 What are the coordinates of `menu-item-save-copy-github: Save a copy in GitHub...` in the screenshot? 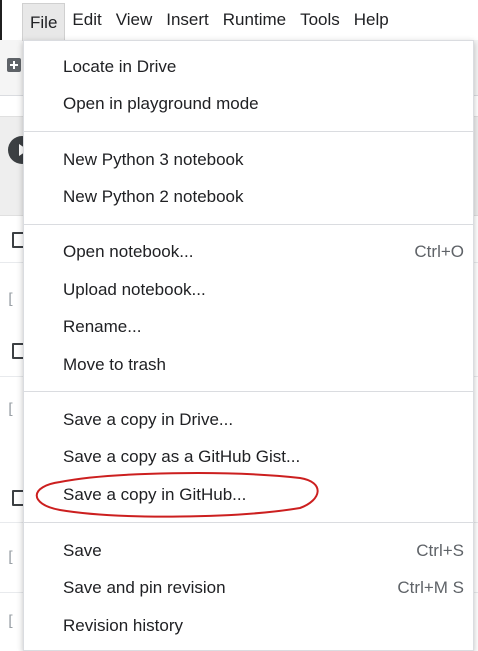 It's located at (248, 495).